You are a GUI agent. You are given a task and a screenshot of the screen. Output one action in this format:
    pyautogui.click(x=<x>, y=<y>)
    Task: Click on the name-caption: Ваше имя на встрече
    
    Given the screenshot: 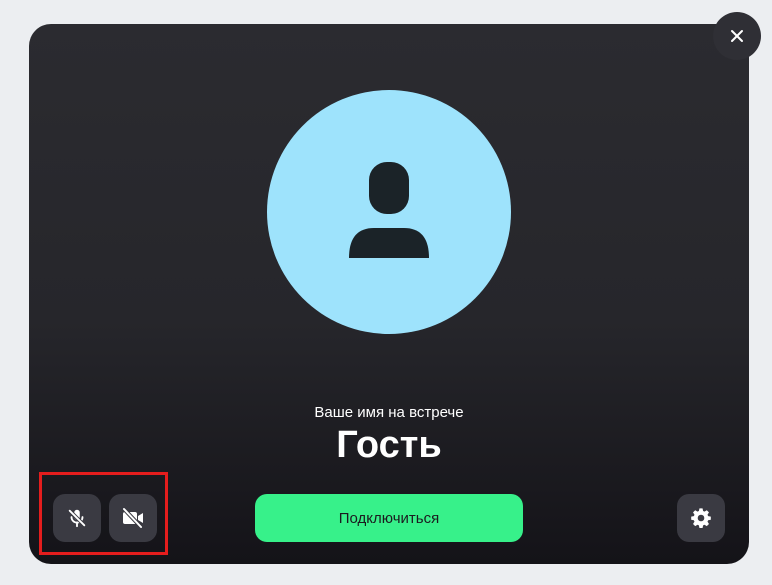 What is the action you would take?
    pyautogui.click(x=389, y=412)
    